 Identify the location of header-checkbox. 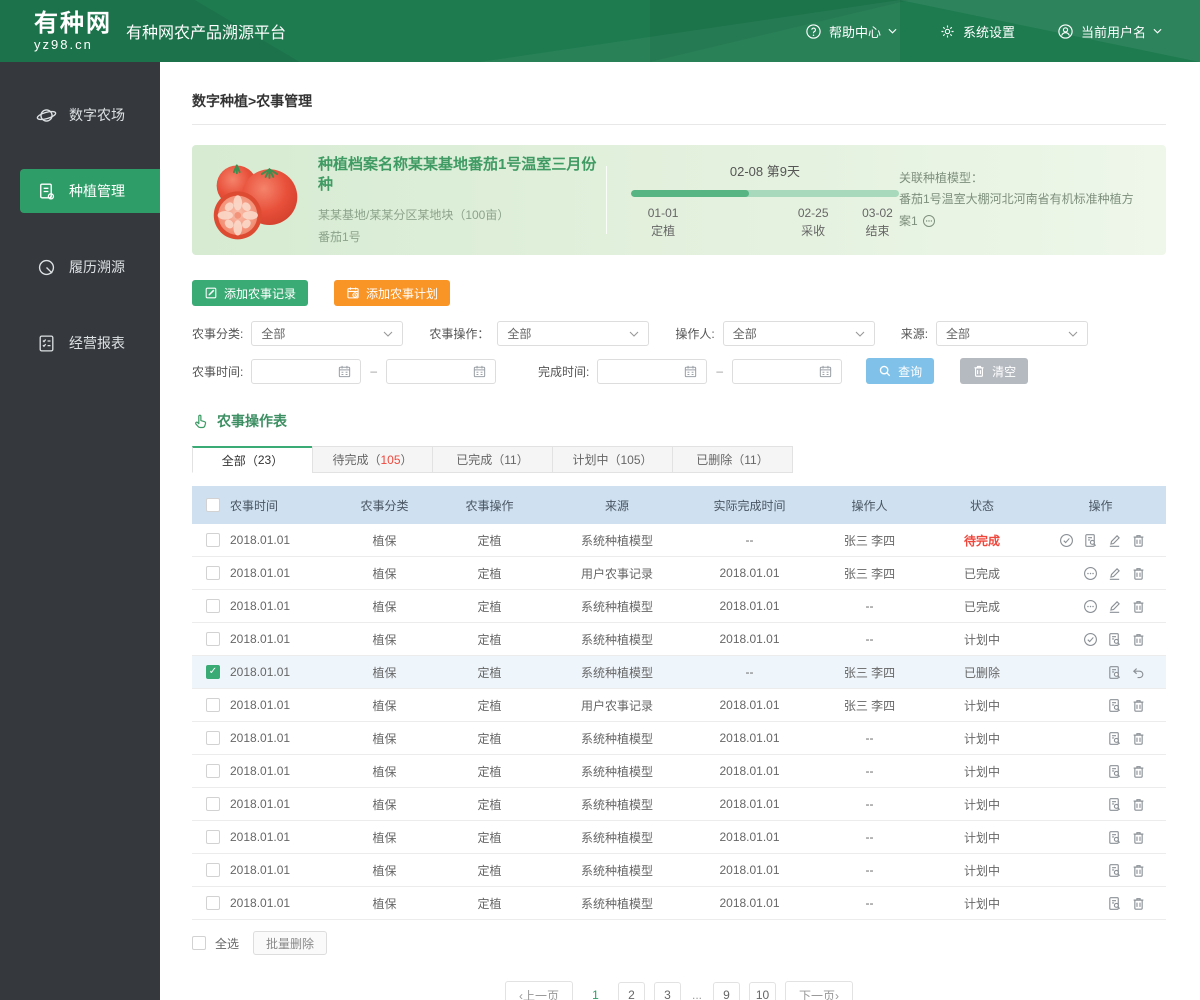
(213, 505).